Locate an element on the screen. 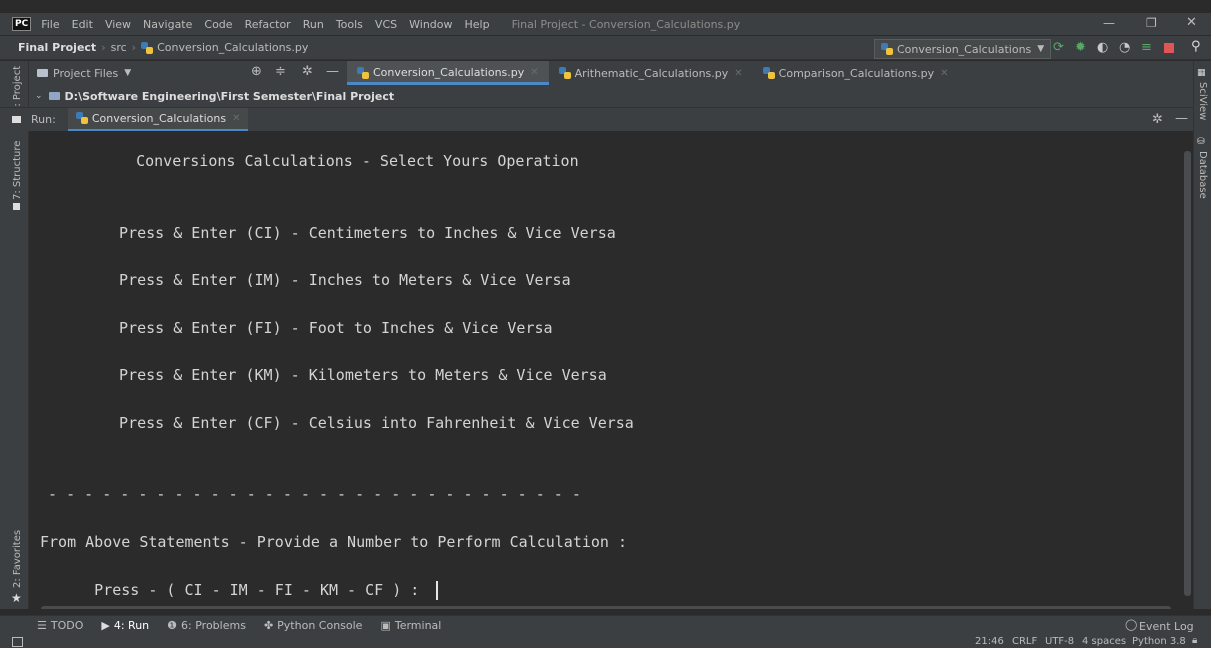  lock-icon: 🔒︎ is located at coordinates (1194, 640).